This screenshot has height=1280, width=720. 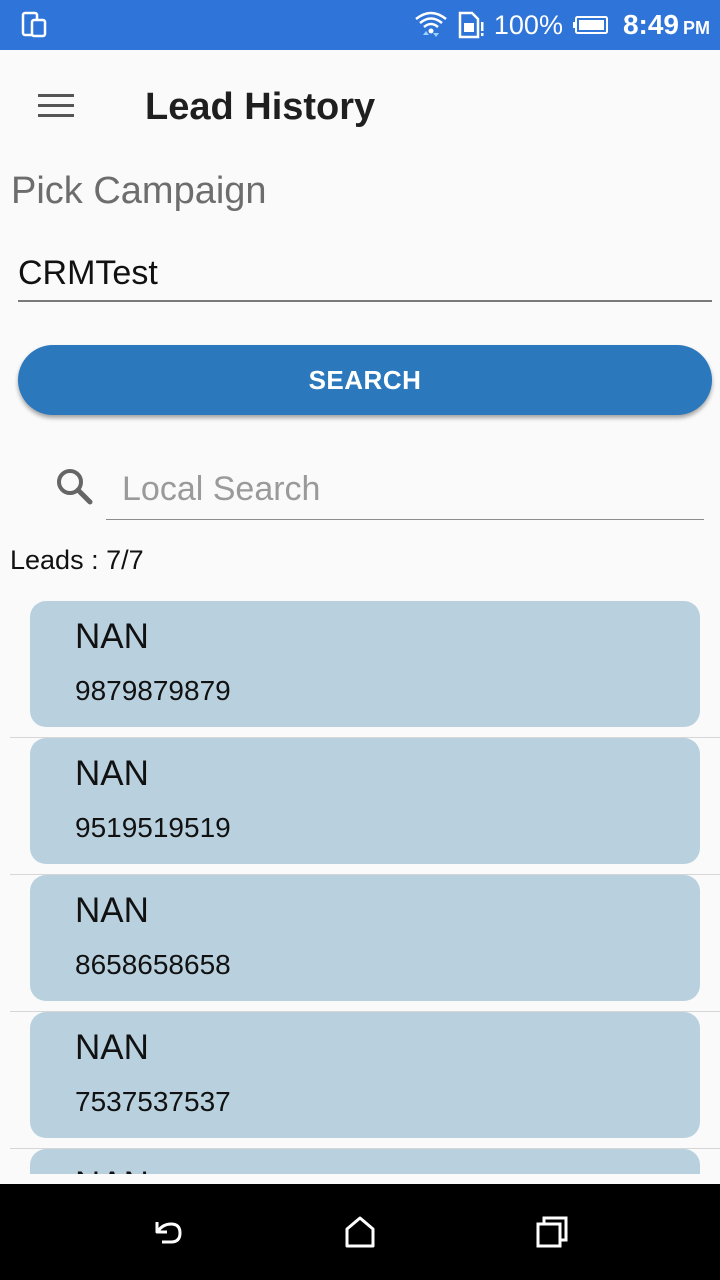 What do you see at coordinates (365, 276) in the screenshot?
I see `campaign-picker: CRMTest` at bounding box center [365, 276].